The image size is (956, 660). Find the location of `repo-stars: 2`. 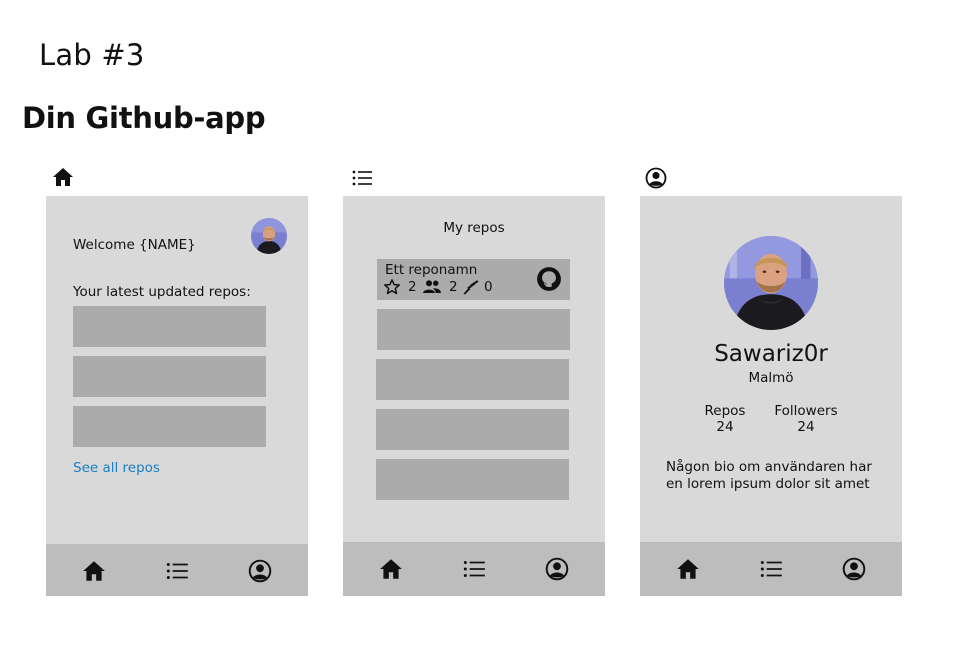

repo-stars: 2 is located at coordinates (412, 287).